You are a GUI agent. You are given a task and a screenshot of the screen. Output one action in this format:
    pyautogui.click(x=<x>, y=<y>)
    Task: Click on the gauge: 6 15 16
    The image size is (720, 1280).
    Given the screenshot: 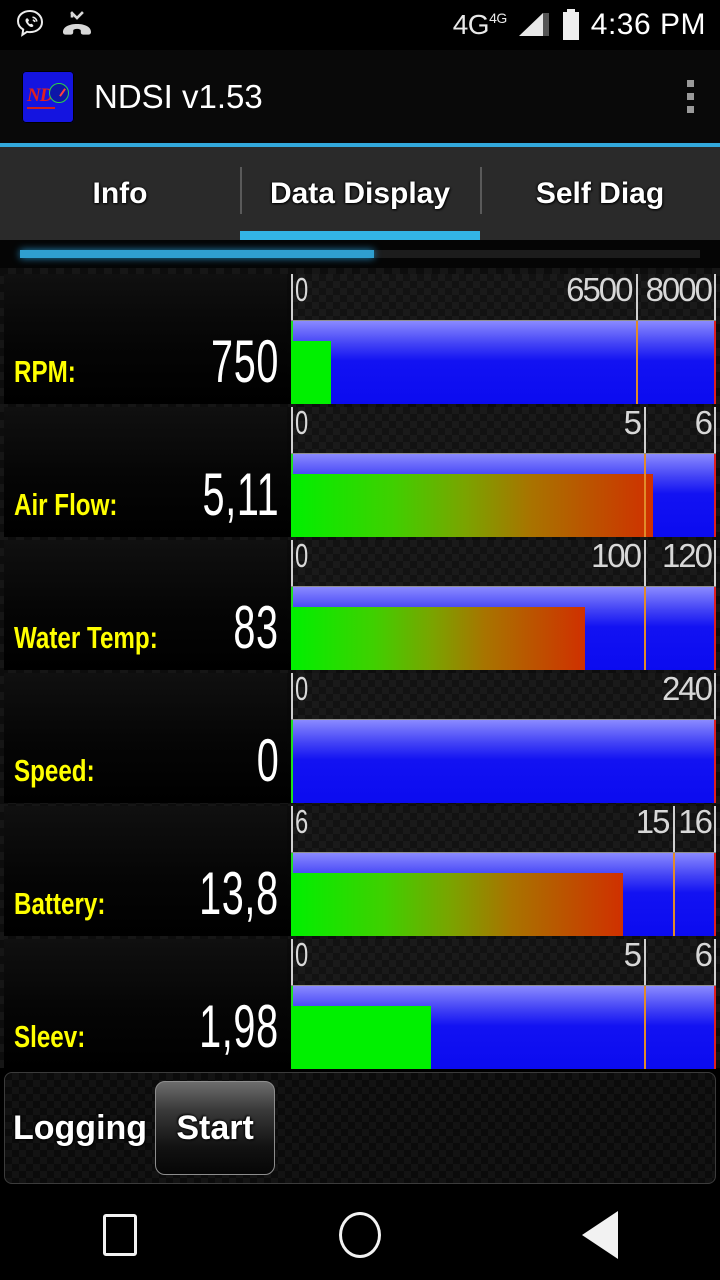 What is the action you would take?
    pyautogui.click(x=503, y=869)
    